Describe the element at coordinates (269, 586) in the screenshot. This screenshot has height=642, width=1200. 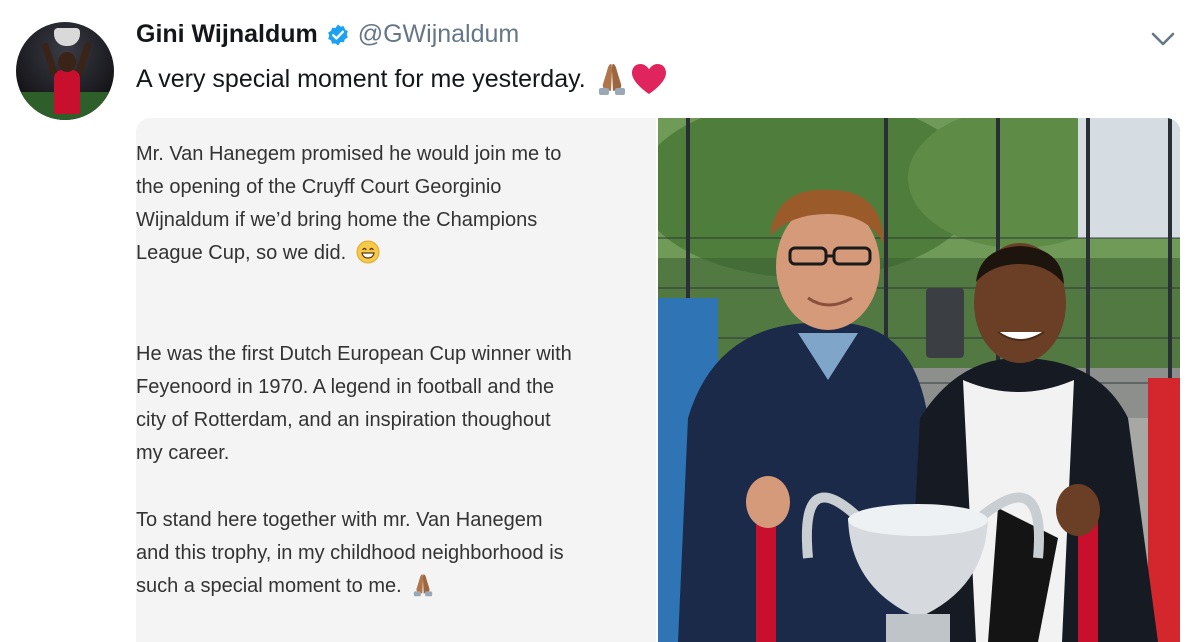
I see `statement-line: such a special moment to me.` at that location.